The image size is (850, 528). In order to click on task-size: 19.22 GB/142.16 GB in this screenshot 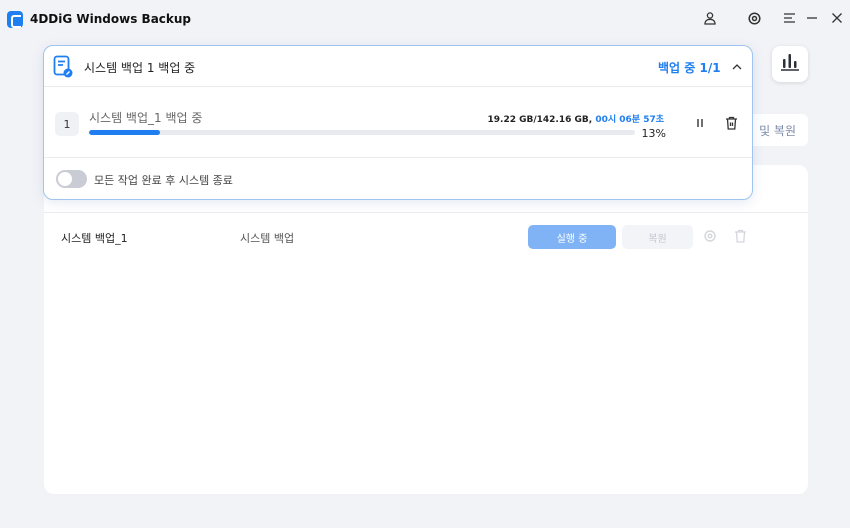, I will do `click(538, 120)`.